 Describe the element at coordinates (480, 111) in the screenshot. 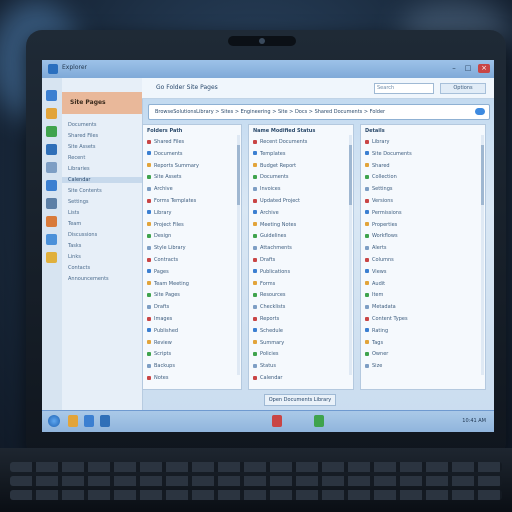

I see `go-button` at that location.